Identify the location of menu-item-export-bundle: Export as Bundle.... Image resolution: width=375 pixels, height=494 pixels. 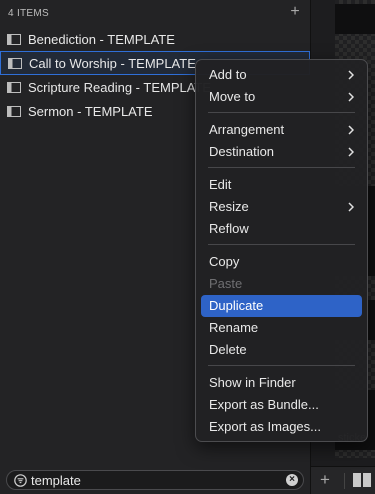
(281, 405).